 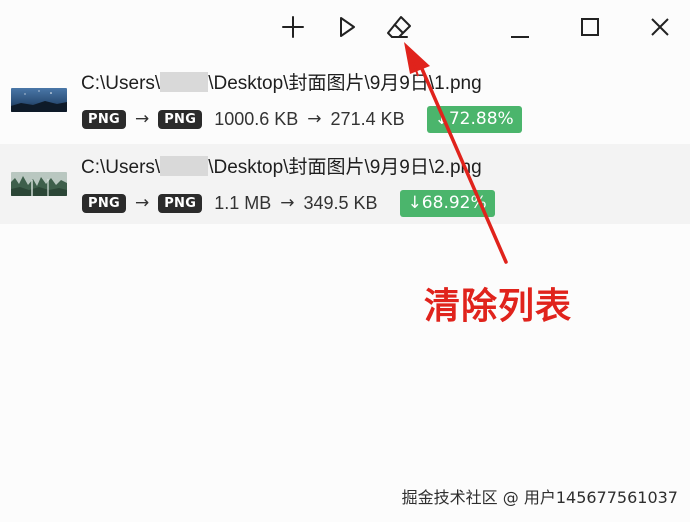 What do you see at coordinates (447, 203) in the screenshot?
I see `reduction-badge: ↓68.92%` at bounding box center [447, 203].